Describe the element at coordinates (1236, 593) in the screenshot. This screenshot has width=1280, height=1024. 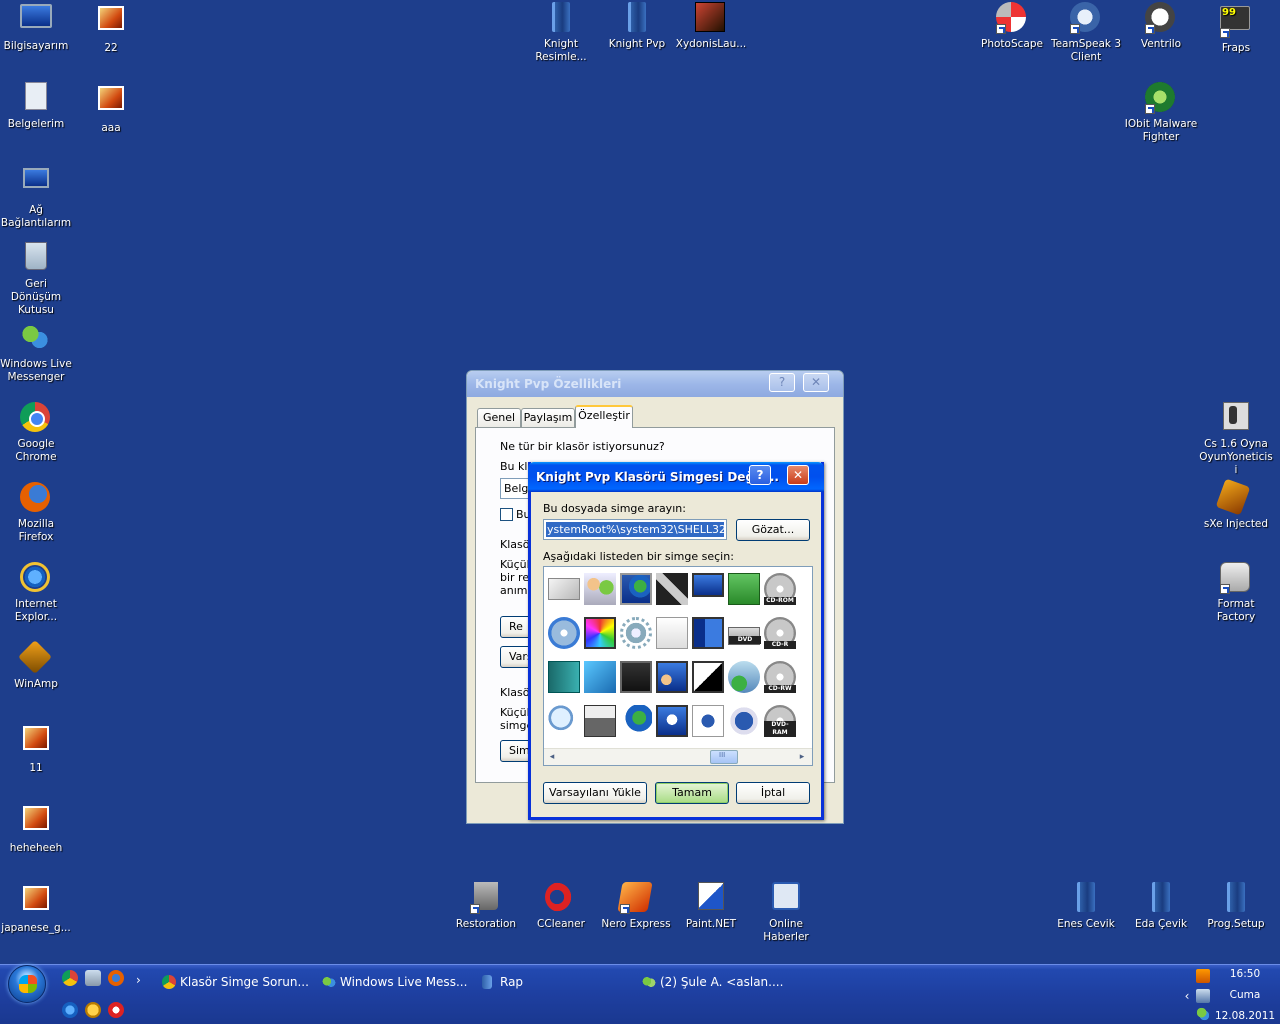
I see `desktop-icon-format-factory: Format Factory` at that location.